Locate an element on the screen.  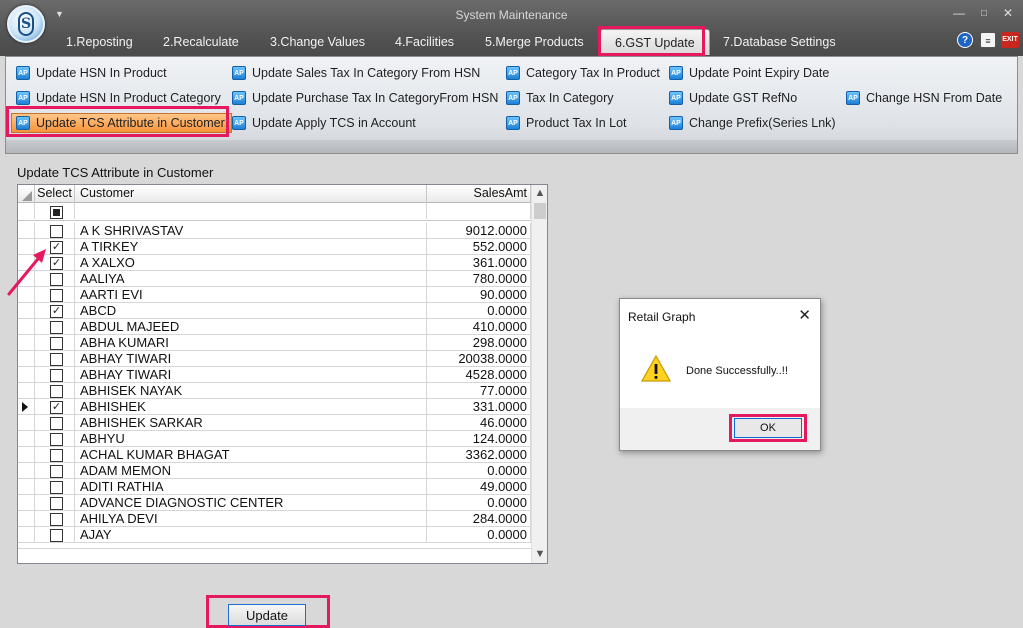
salesamt-cell: 410.0000 is located at coordinates (479, 327).